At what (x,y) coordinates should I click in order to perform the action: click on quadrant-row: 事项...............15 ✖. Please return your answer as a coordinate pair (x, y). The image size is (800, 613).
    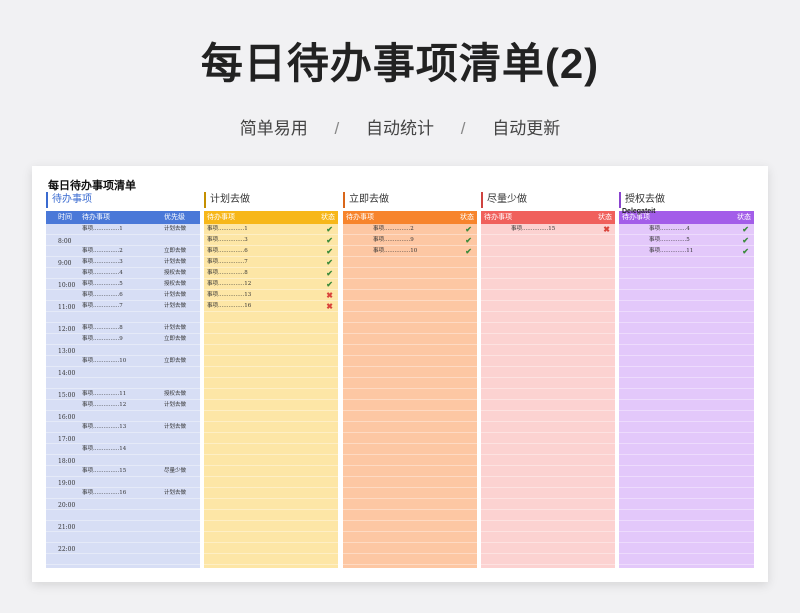
    Looking at the image, I should click on (548, 229).